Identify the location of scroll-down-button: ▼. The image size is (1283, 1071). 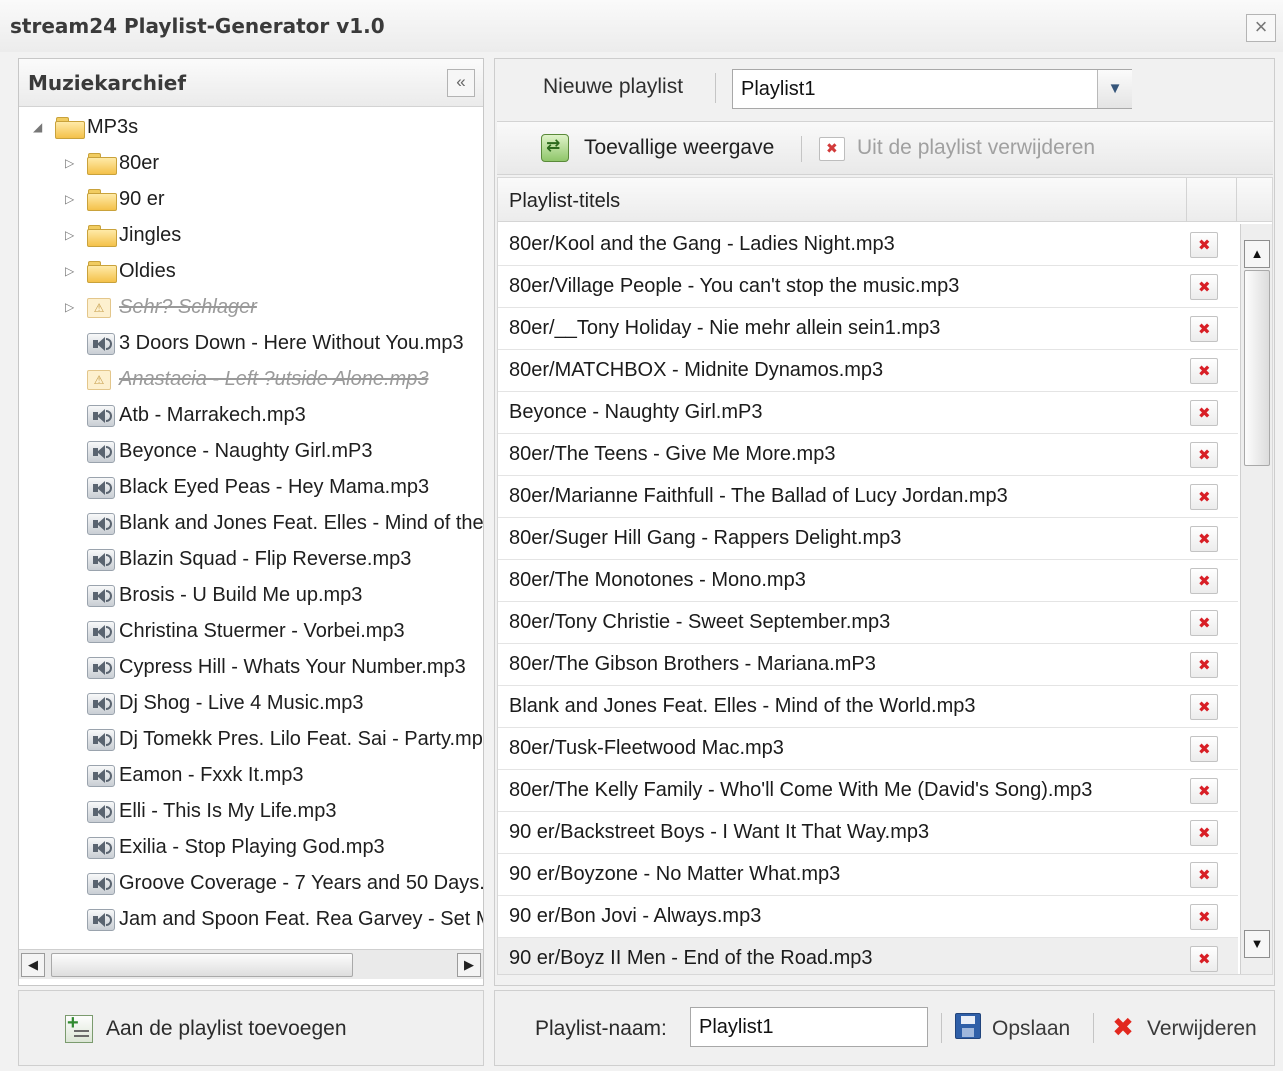
(1257, 944).